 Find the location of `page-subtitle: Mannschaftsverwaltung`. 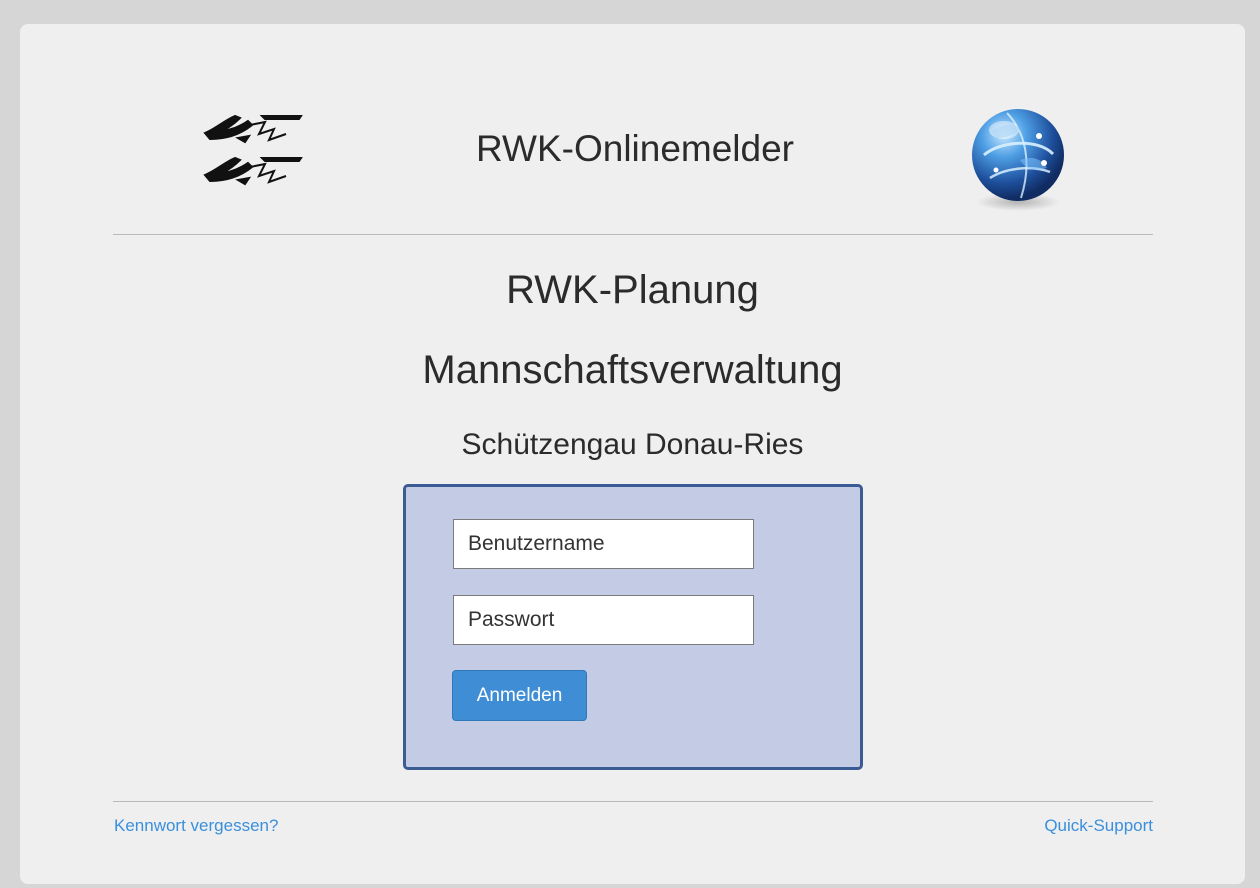

page-subtitle: Mannschaftsverwaltung is located at coordinates (632, 370).